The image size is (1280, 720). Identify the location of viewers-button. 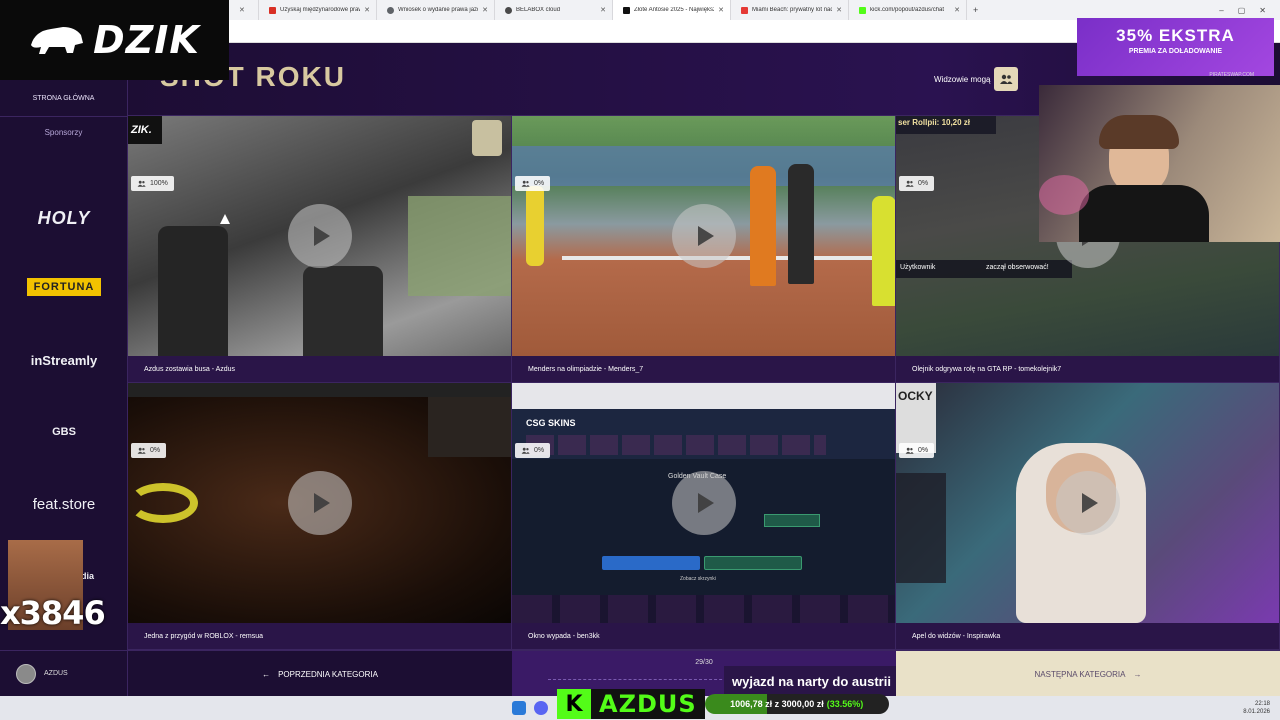
(1006, 79).